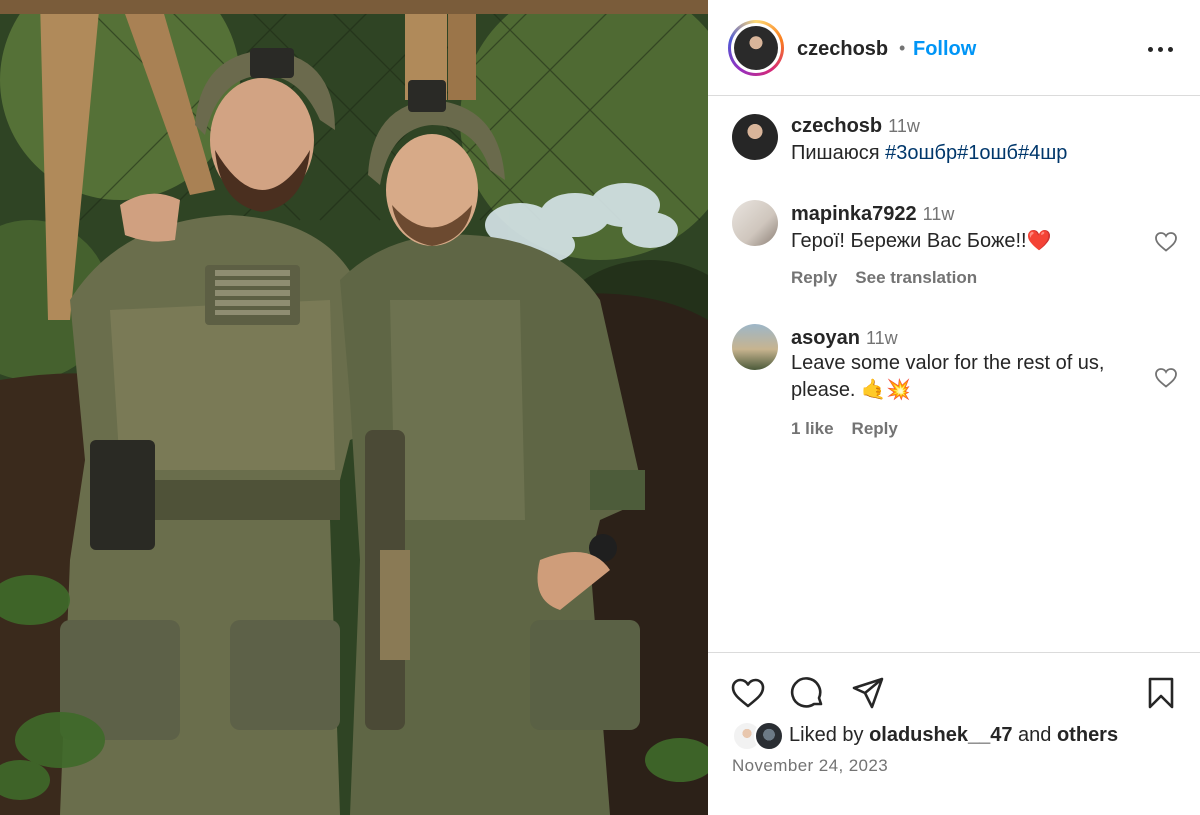 The height and width of the screenshot is (815, 1200). I want to click on liked-by-prefix: Liked by, so click(829, 735).